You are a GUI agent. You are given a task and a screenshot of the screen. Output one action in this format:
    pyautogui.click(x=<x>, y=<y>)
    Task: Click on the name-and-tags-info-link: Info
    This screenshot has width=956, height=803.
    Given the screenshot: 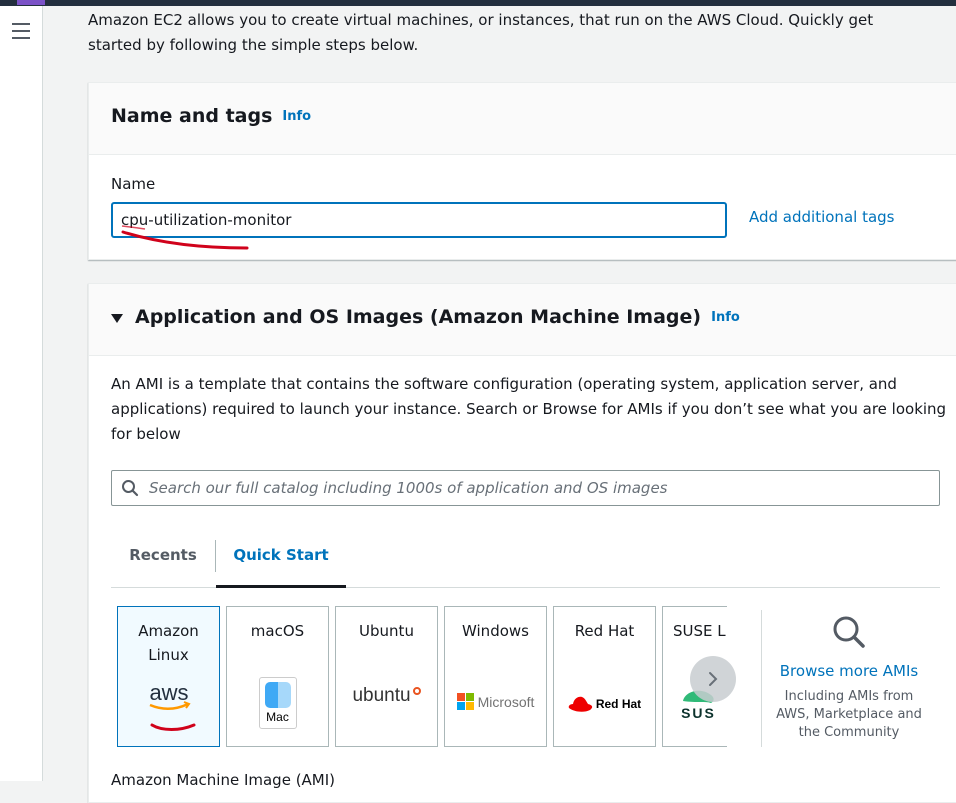 What is the action you would take?
    pyautogui.click(x=296, y=116)
    